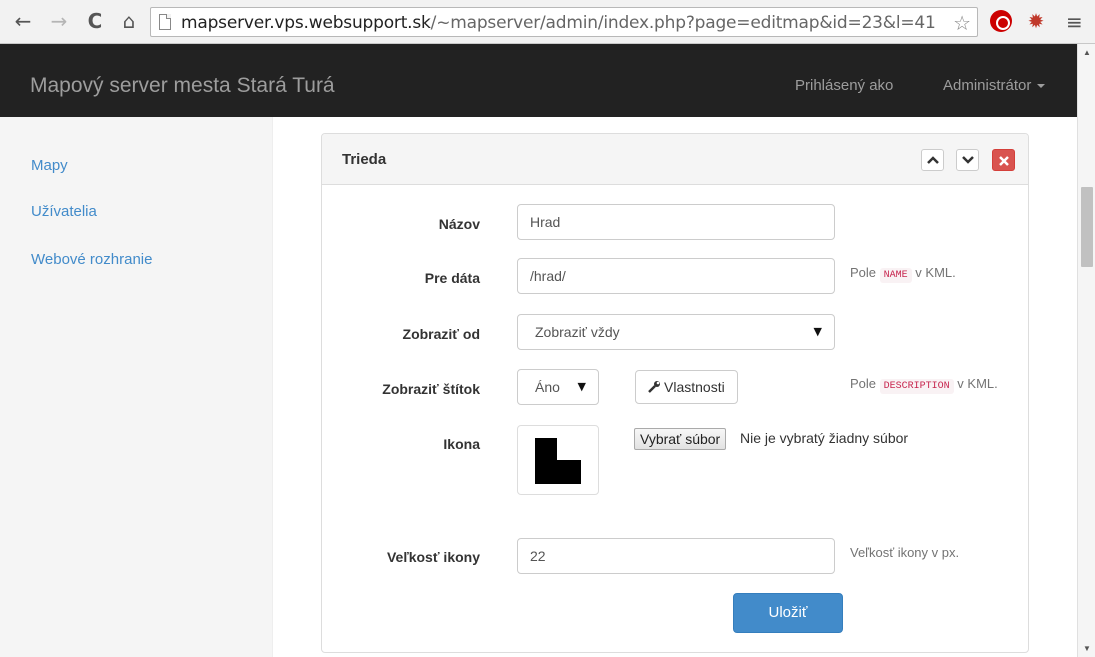 Image resolution: width=1095 pixels, height=657 pixels. What do you see at coordinates (1001, 21) in the screenshot?
I see `adblock-icon` at bounding box center [1001, 21].